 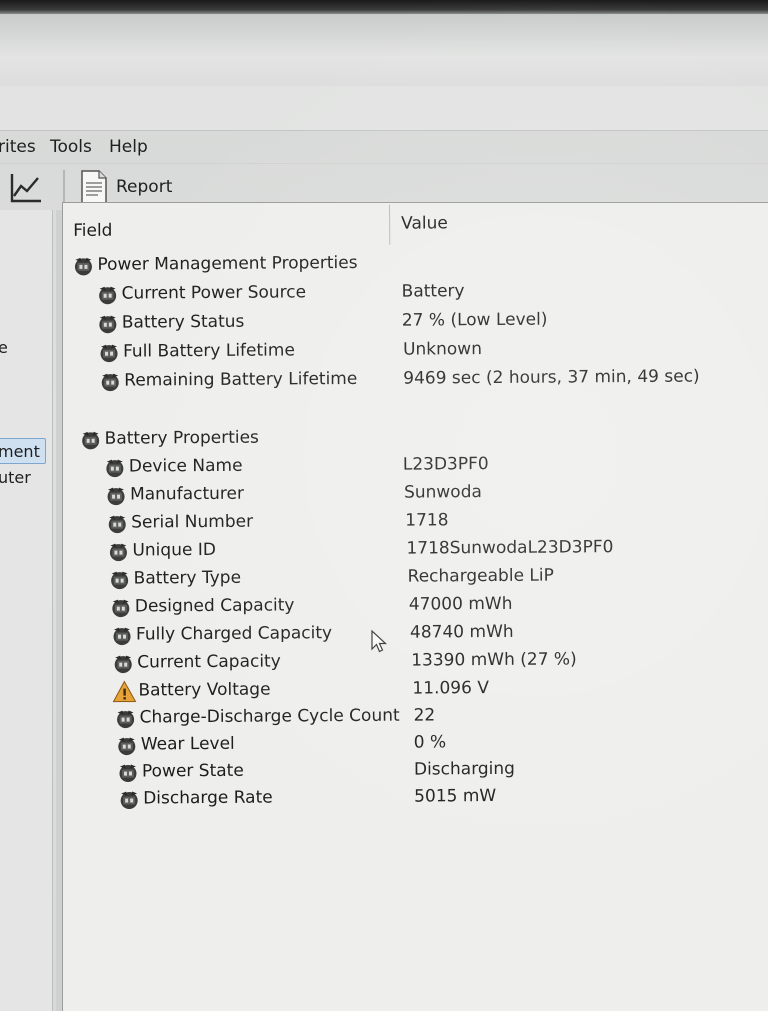 What do you see at coordinates (15, 477) in the screenshot?
I see `tree-item-partial-3: uter` at bounding box center [15, 477].